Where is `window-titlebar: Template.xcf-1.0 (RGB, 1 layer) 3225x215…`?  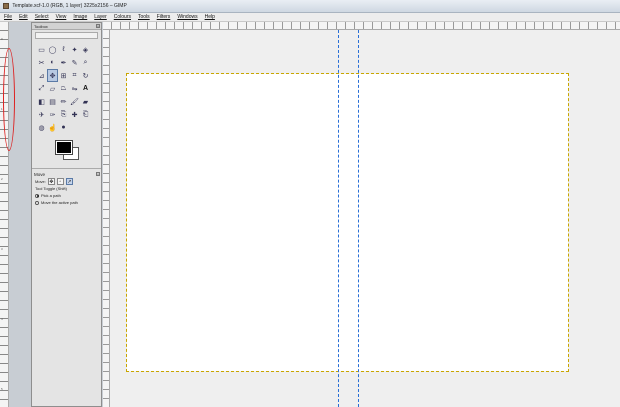 window-titlebar: Template.xcf-1.0 (RGB, 1 layer) 3225x215… is located at coordinates (310, 6).